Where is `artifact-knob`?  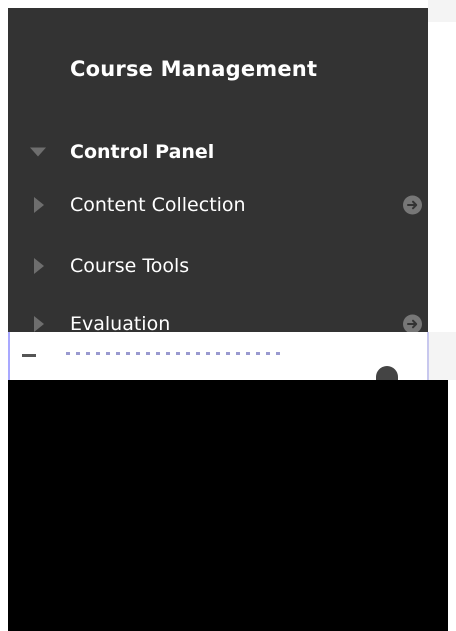
artifact-knob is located at coordinates (387, 373).